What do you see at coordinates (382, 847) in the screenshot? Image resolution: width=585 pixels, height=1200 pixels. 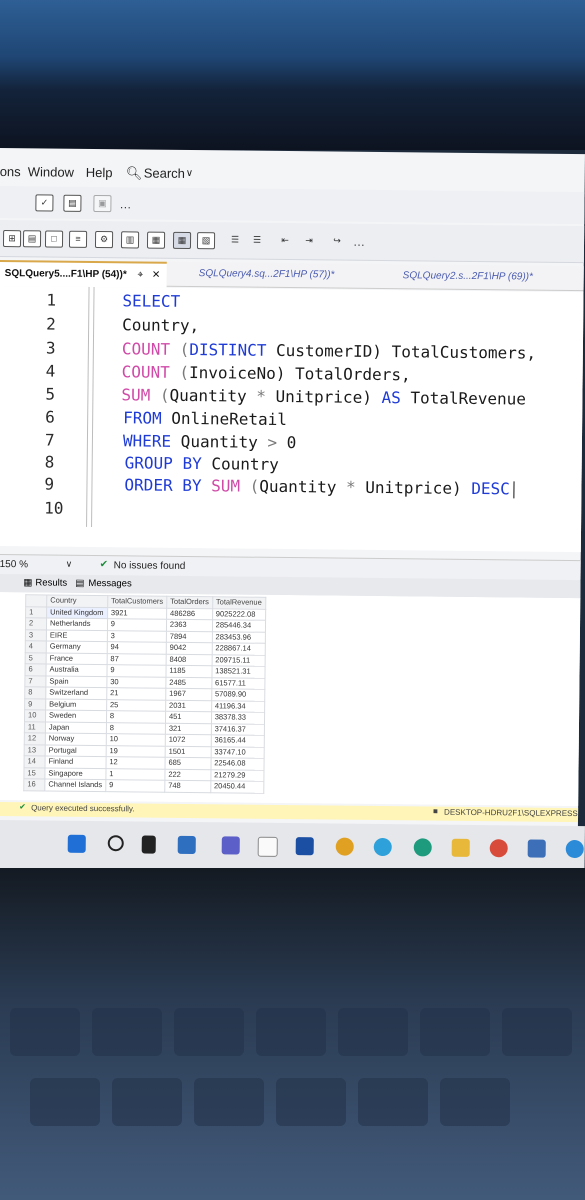 I see `telegram-icon` at bounding box center [382, 847].